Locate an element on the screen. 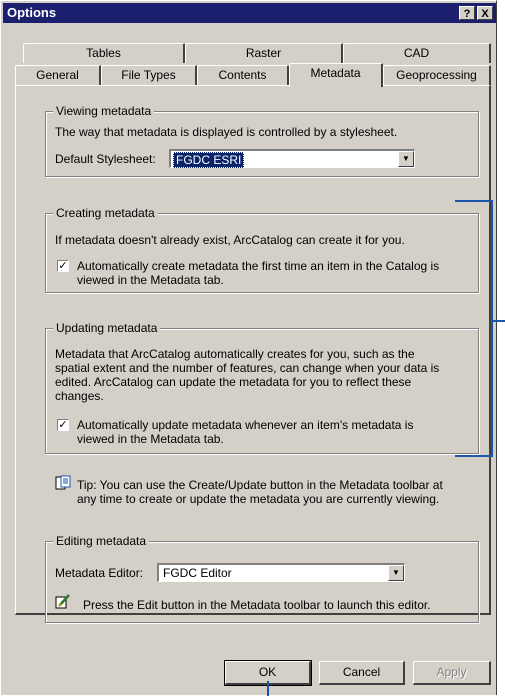 This screenshot has width=505, height=696. creating-metadata-legend: Creating metadata is located at coordinates (105, 213).